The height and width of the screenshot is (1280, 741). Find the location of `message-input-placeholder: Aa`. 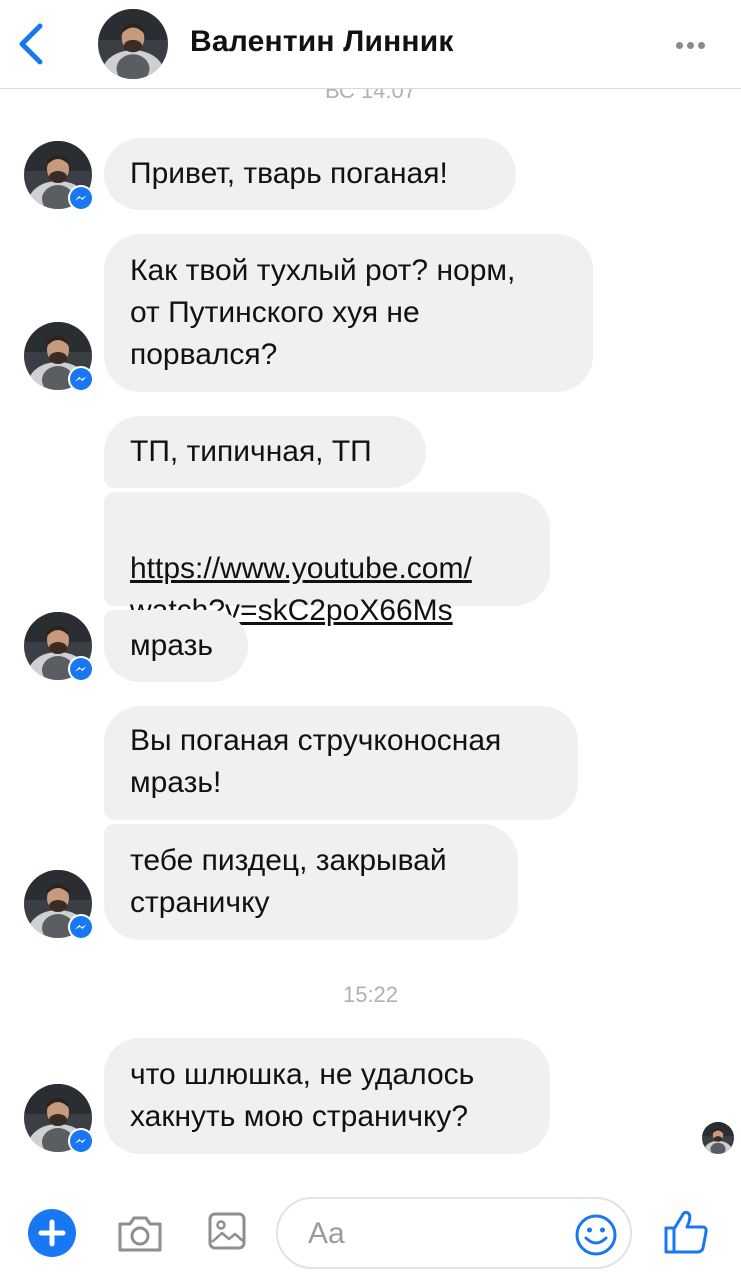

message-input-placeholder: Aa is located at coordinates (326, 1233).